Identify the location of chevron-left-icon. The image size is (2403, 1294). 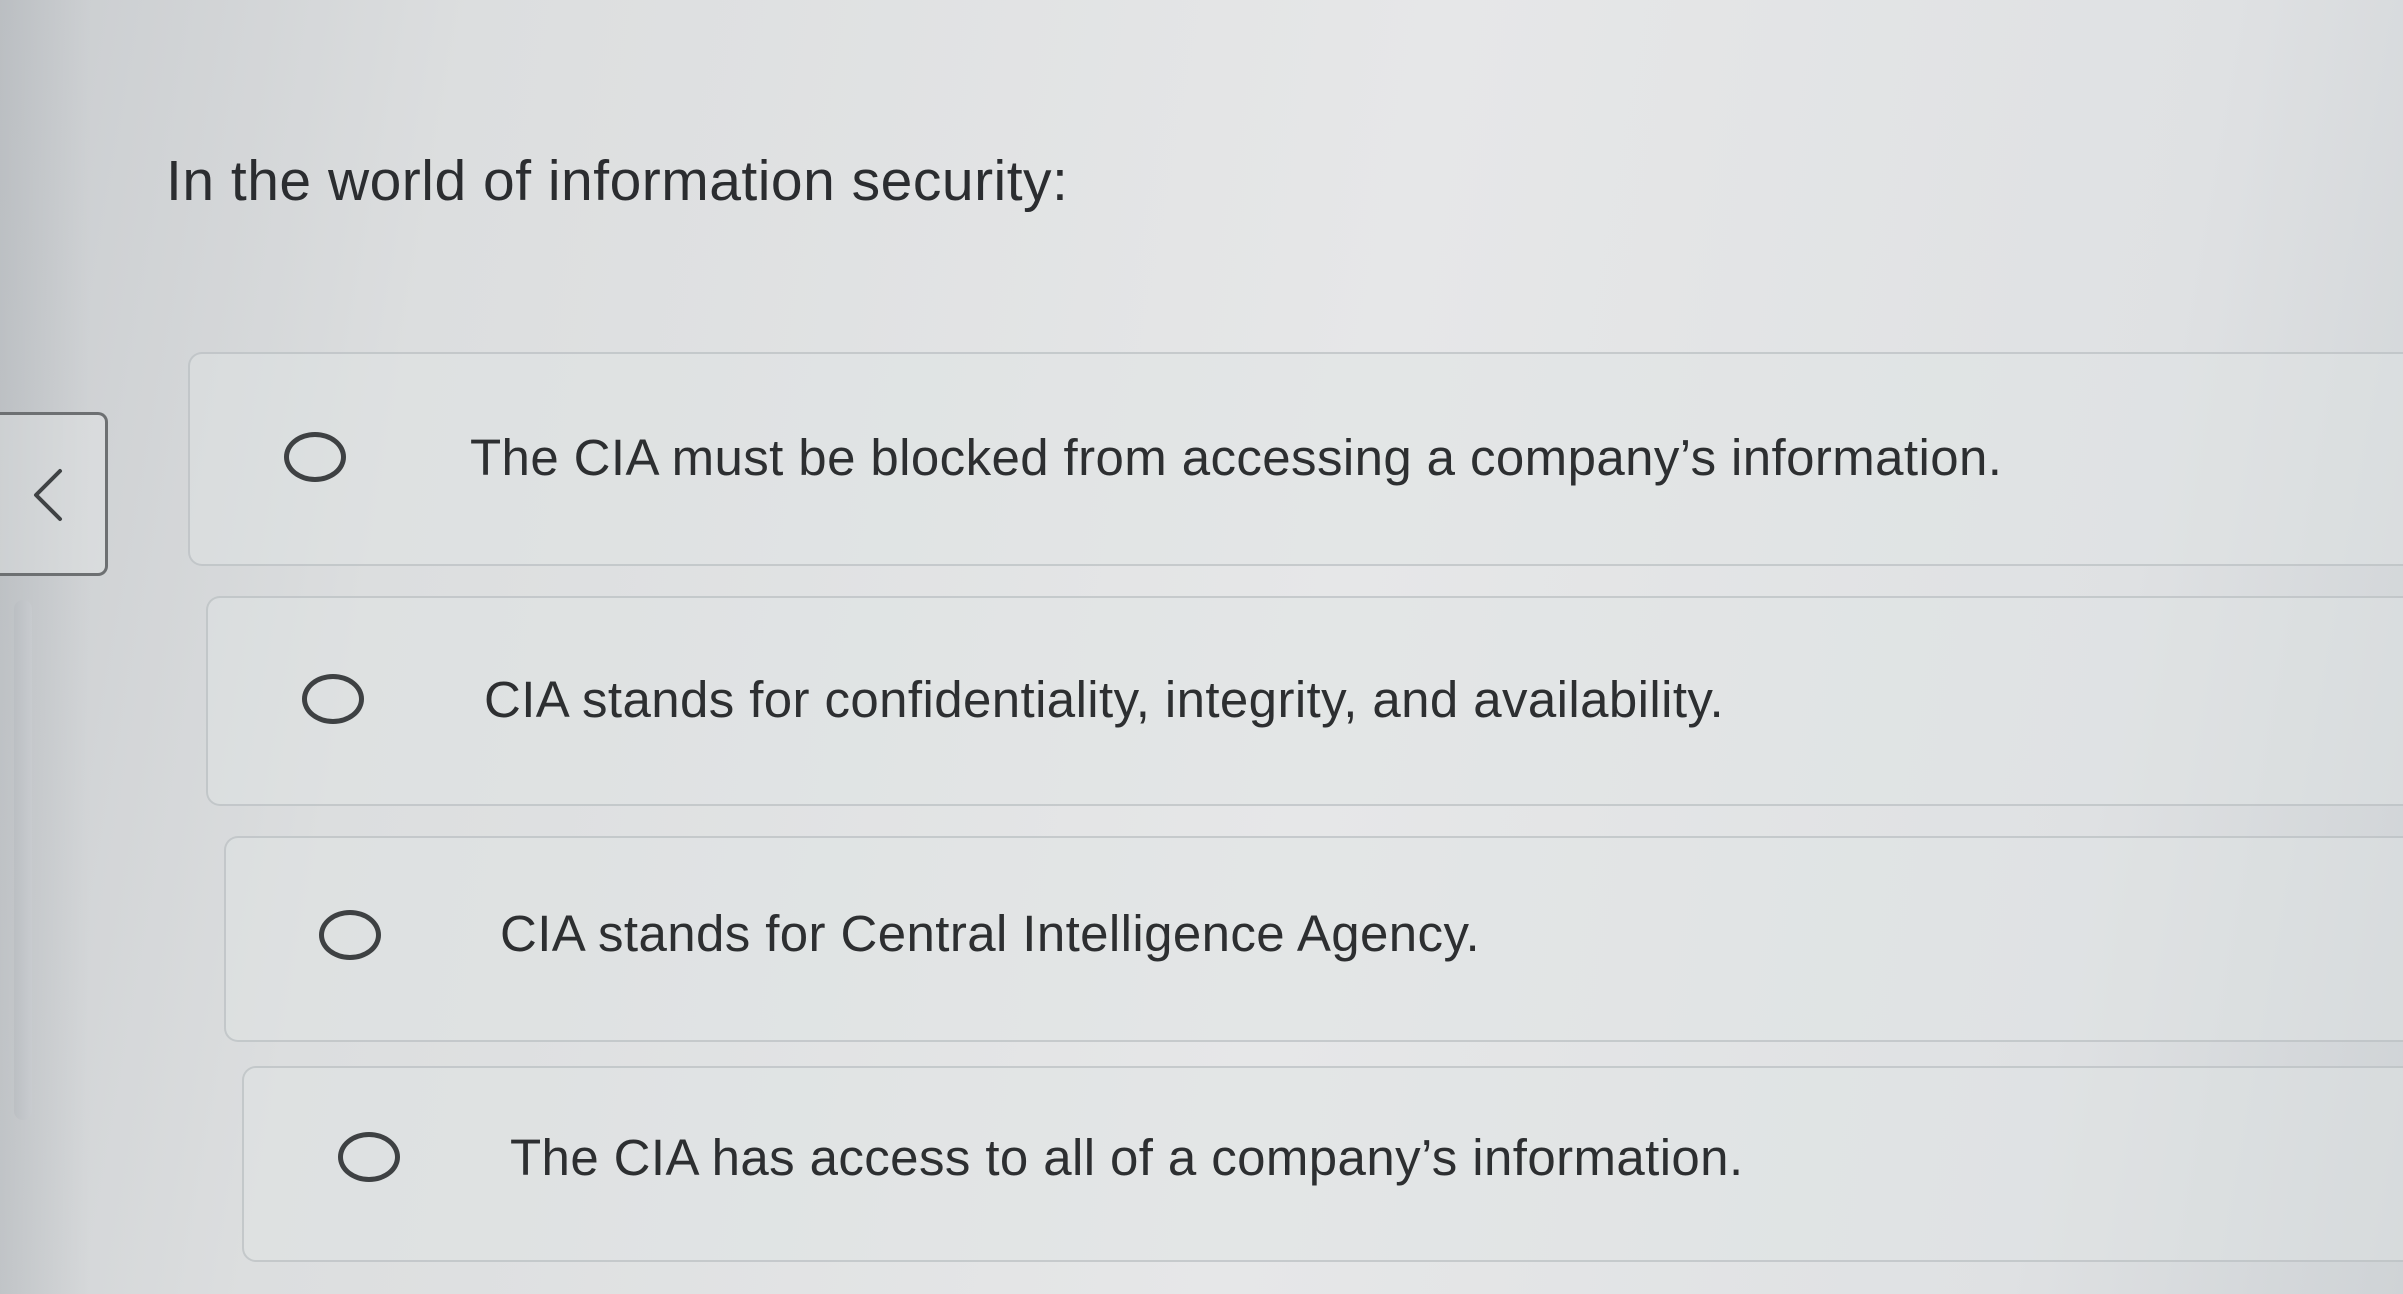
(48, 495).